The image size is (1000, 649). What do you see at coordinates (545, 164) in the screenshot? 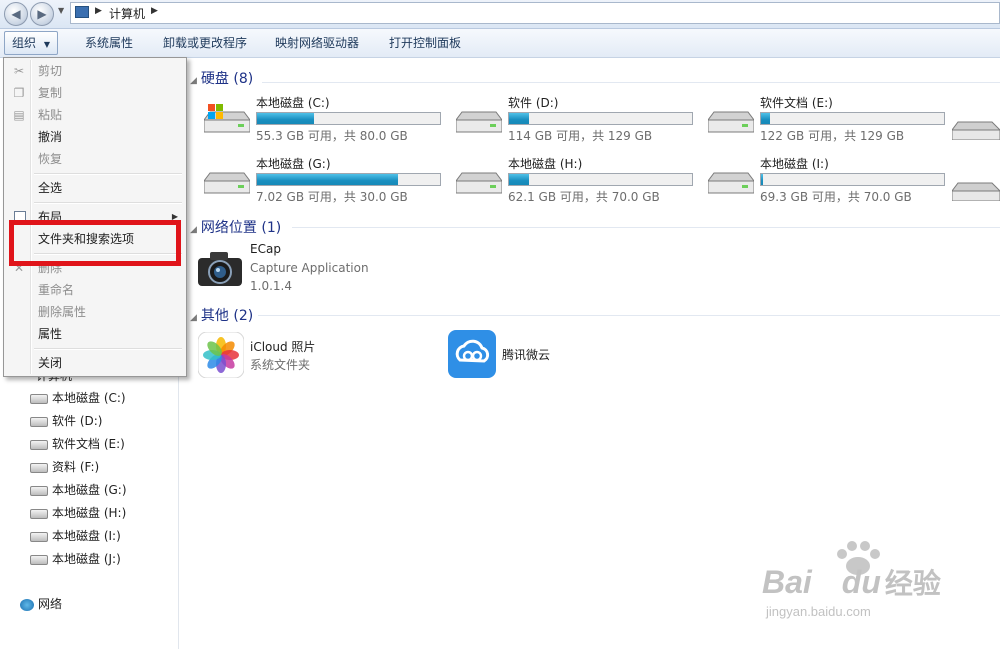
I see `drive-name: 本地磁盘 (H:)` at bounding box center [545, 164].